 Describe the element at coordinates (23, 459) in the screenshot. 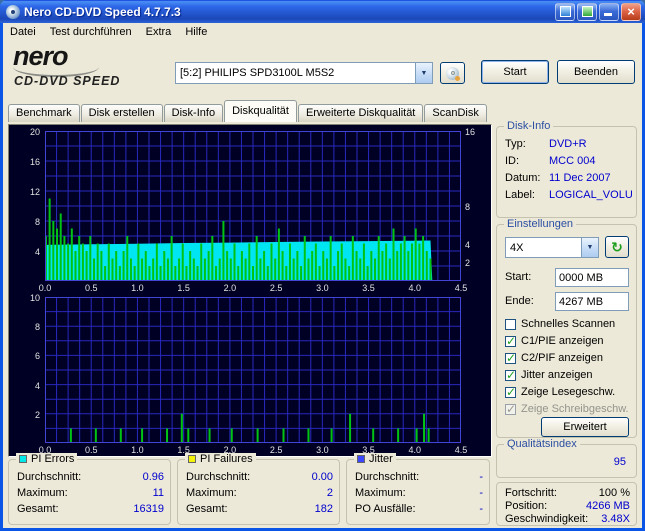

I see `pi-errors-swatch-icon` at that location.